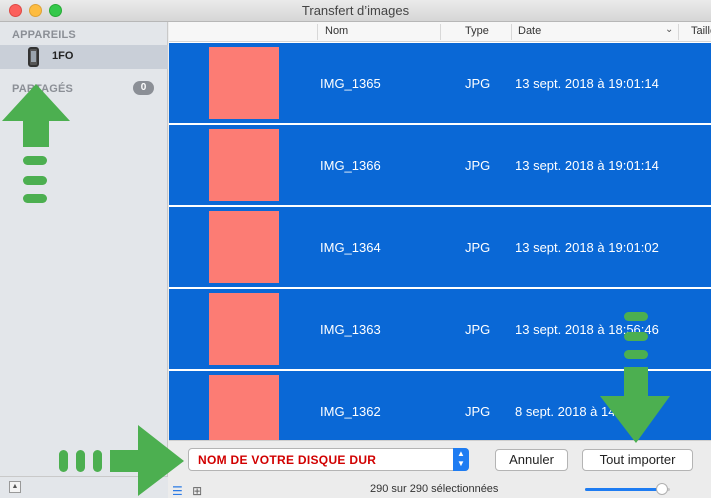  Describe the element at coordinates (287, 460) in the screenshot. I see `destination-value: NOM DE VOTRE DISQUE DUR` at that location.